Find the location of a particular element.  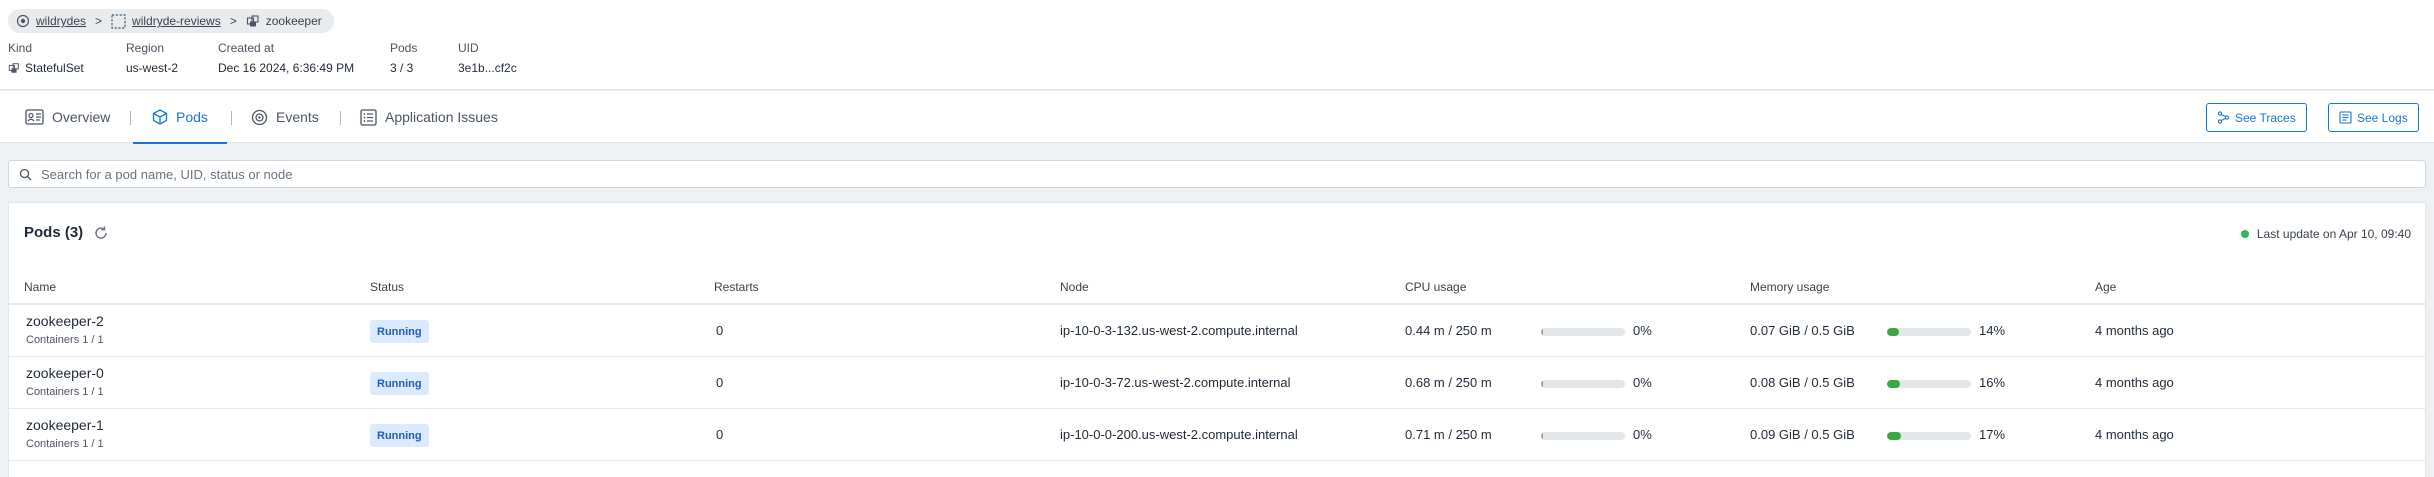

see-traces-label: See Traces is located at coordinates (2265, 117).